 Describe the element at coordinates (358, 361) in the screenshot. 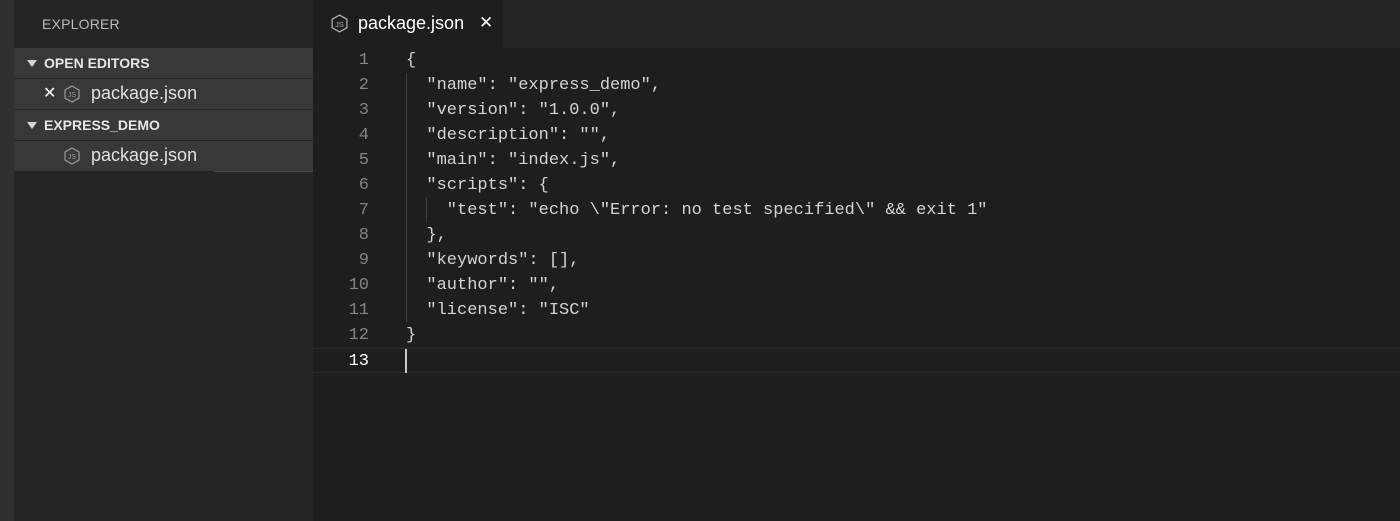

I see `line-number: 13` at that location.